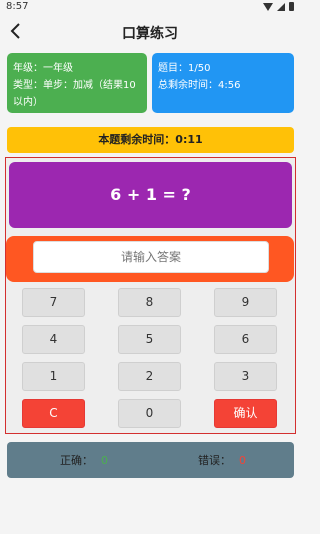 Image resolution: width=320 pixels, height=534 pixels. What do you see at coordinates (150, 7) in the screenshot?
I see `status-bar: 8:57` at bounding box center [150, 7].